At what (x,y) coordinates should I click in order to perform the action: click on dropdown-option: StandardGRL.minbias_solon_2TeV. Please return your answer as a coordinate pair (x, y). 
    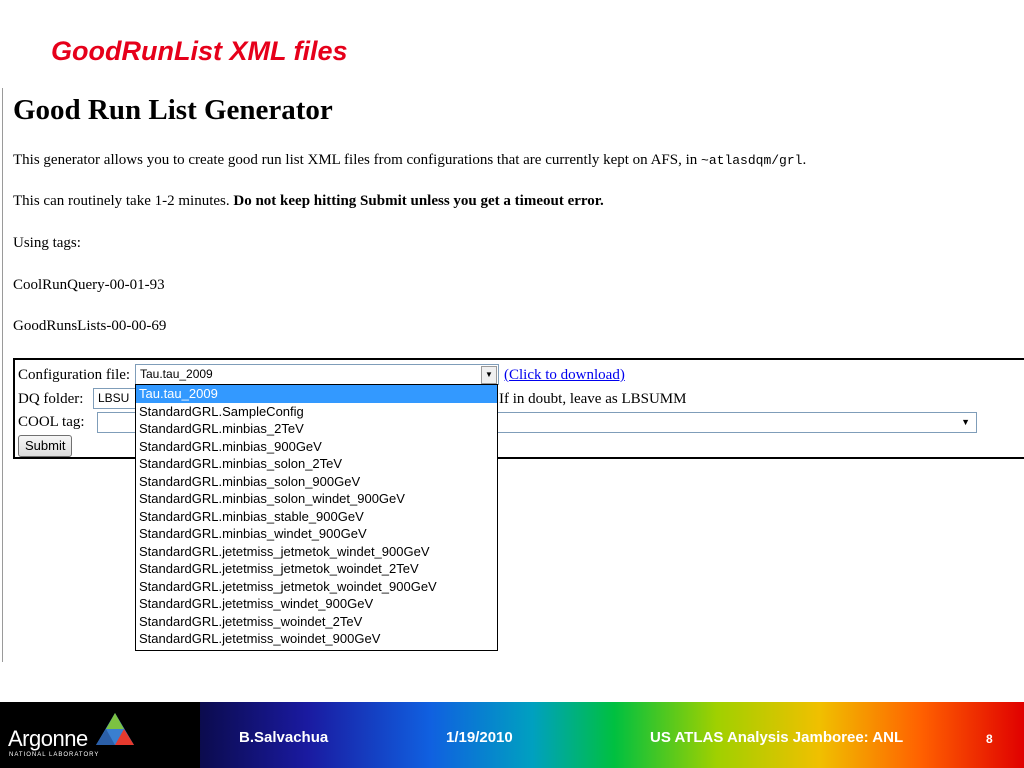
    Looking at the image, I should click on (316, 464).